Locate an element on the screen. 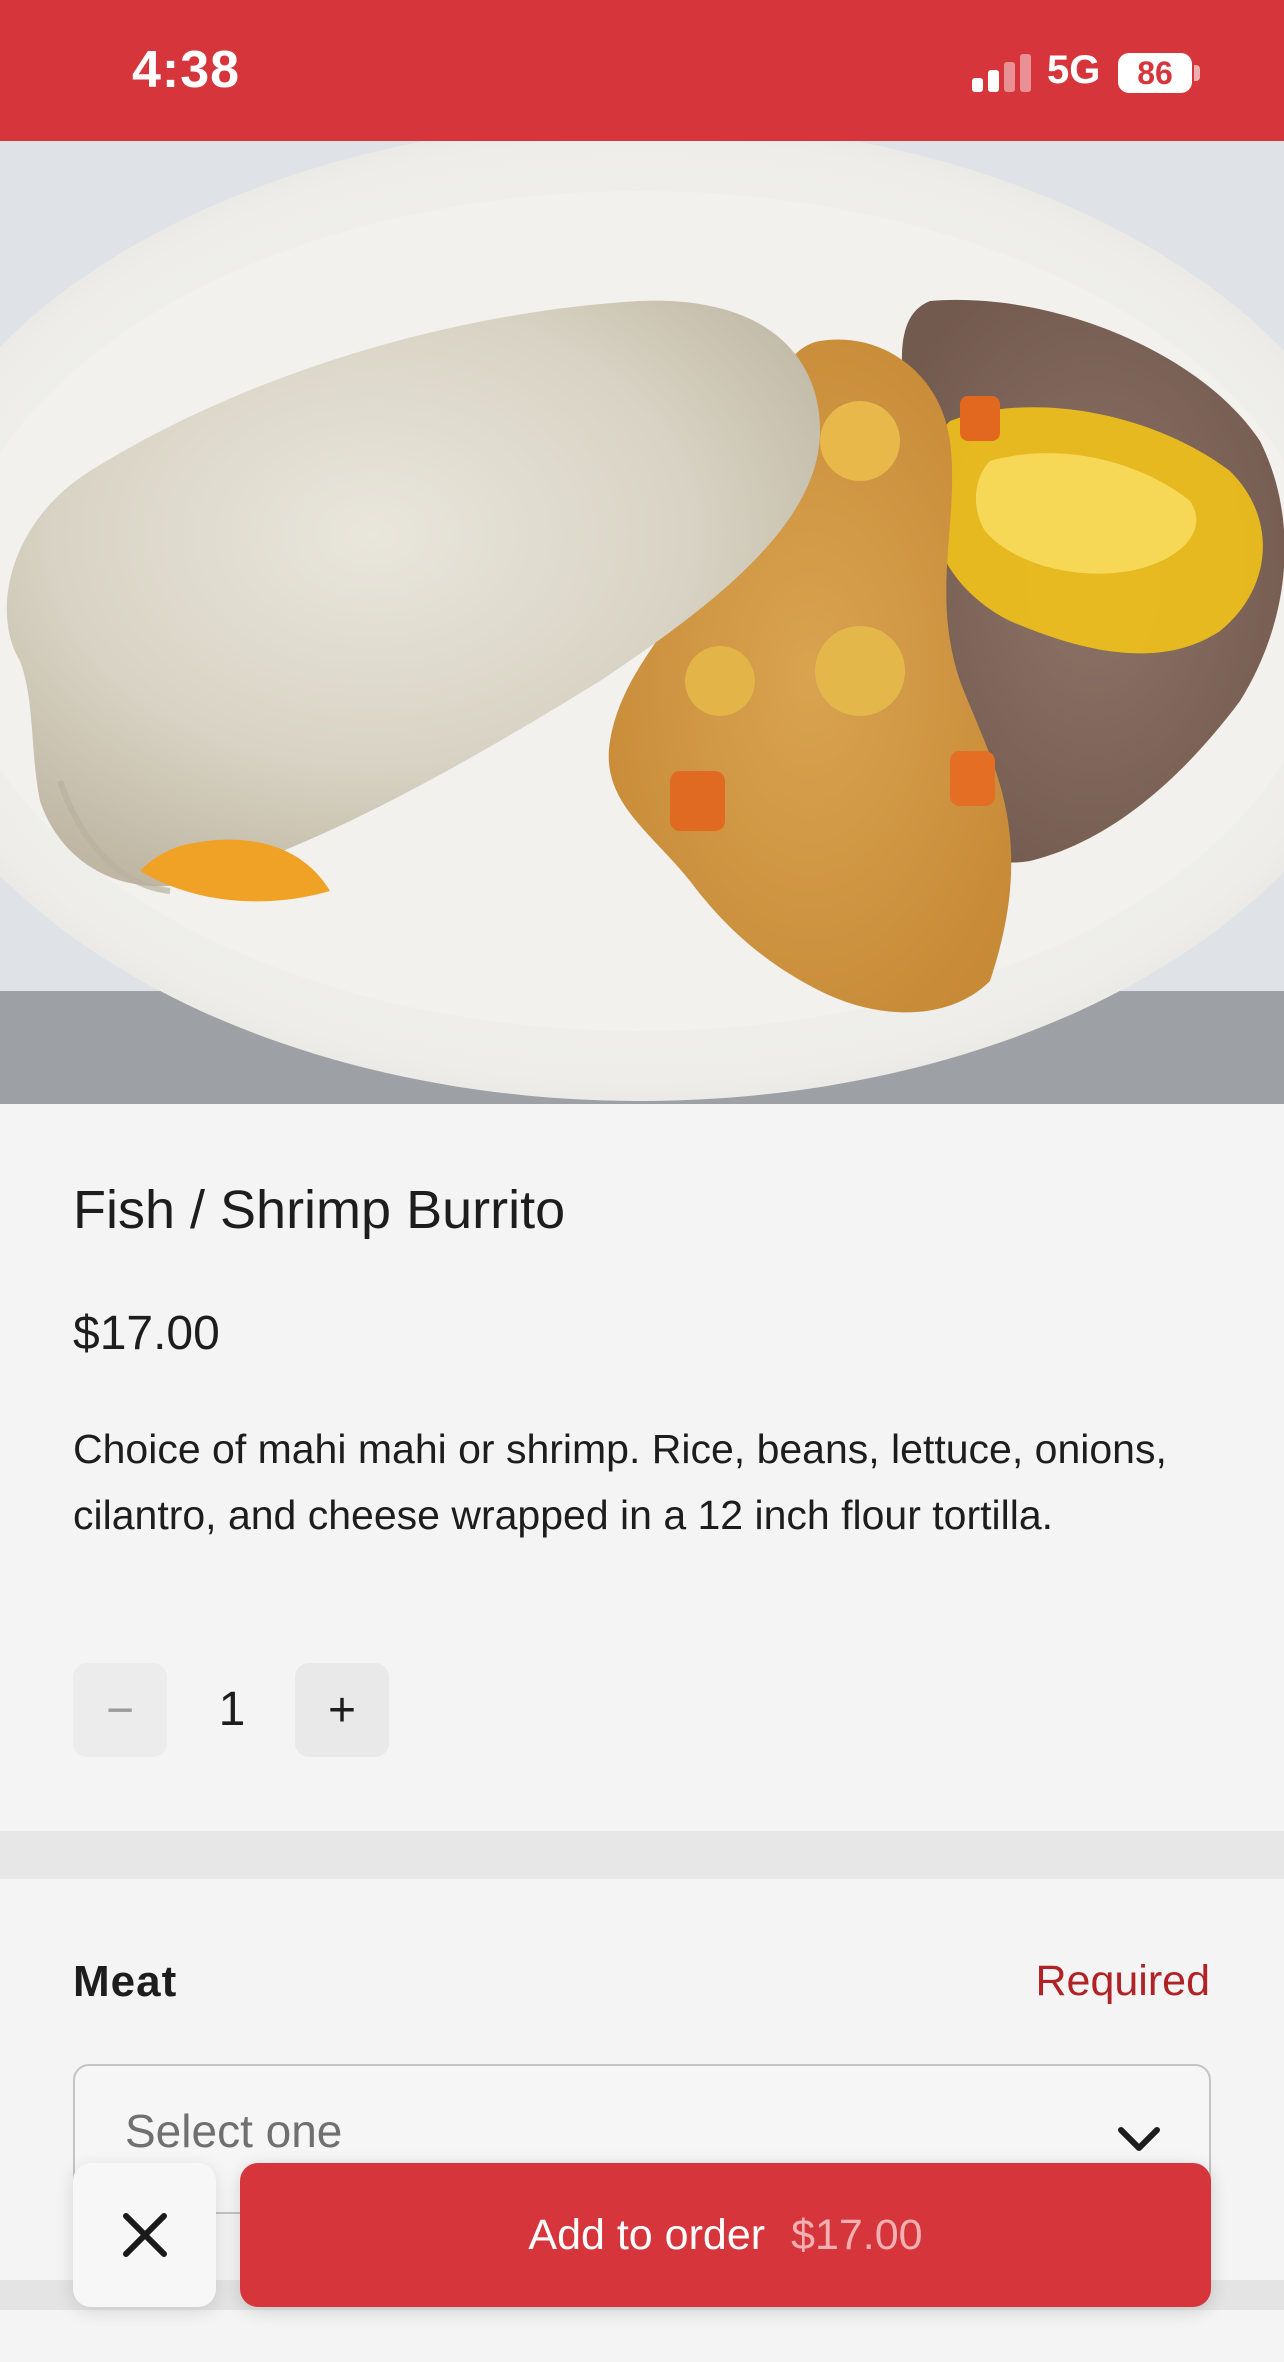 This screenshot has height=2362, width=1284. status-bar: 4:38 5G 86 is located at coordinates (642, 70).